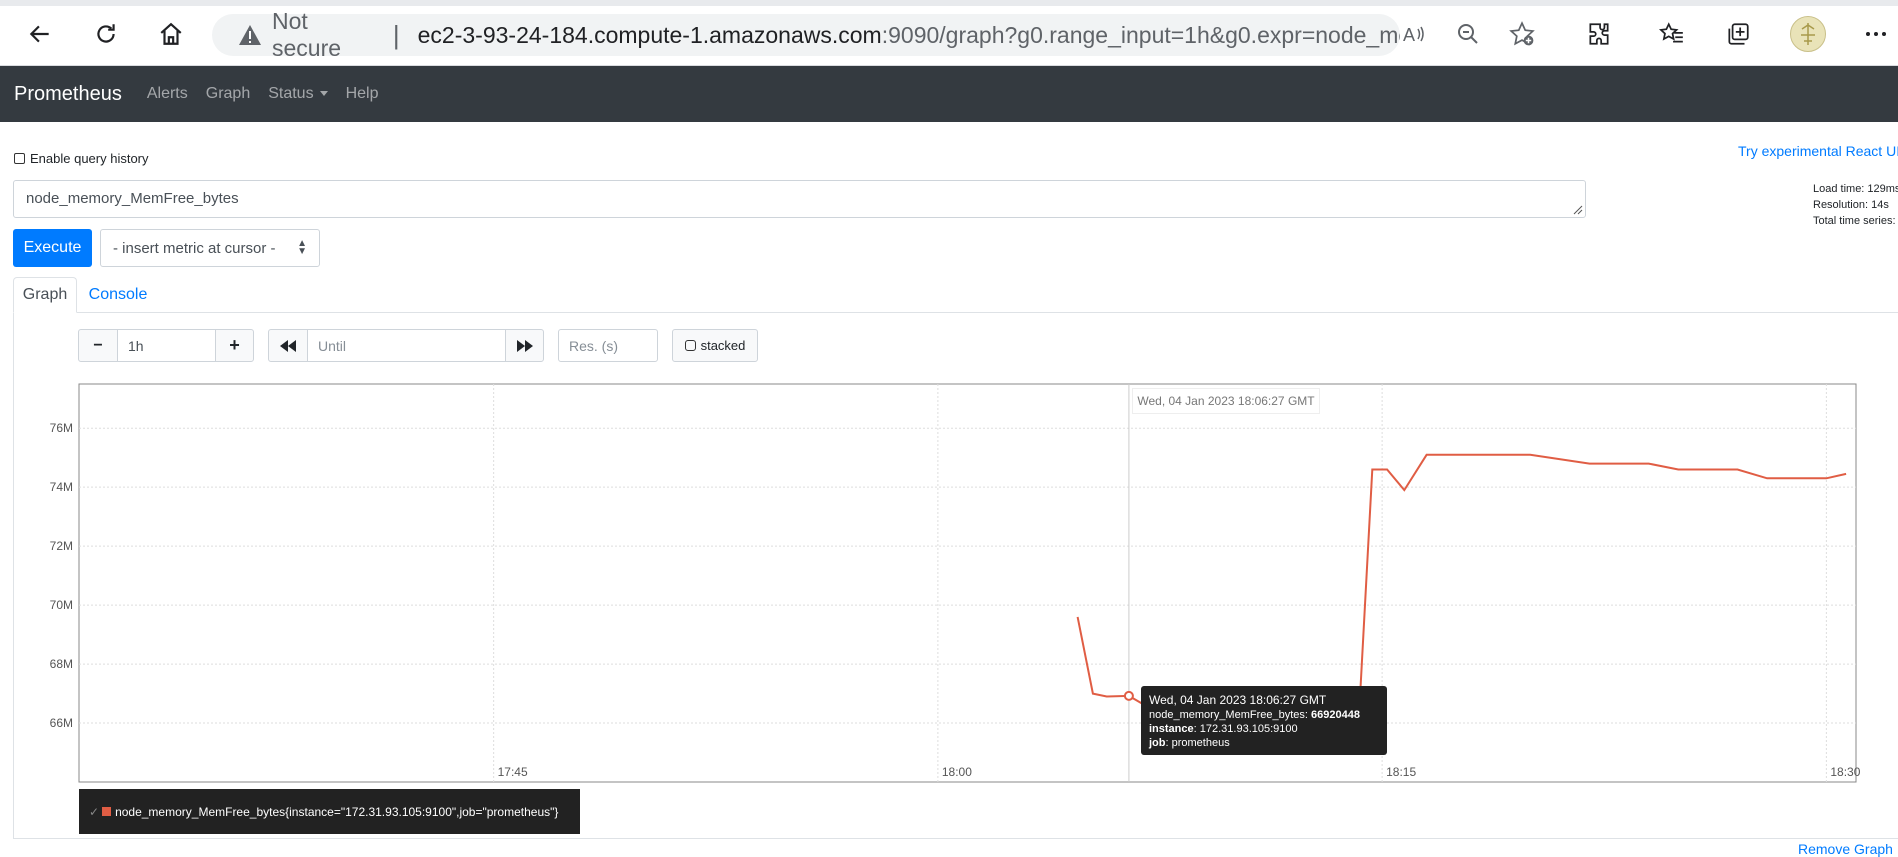 The height and width of the screenshot is (857, 1898). What do you see at coordinates (61, 546) in the screenshot?
I see `y-tick-label: 72M` at bounding box center [61, 546].